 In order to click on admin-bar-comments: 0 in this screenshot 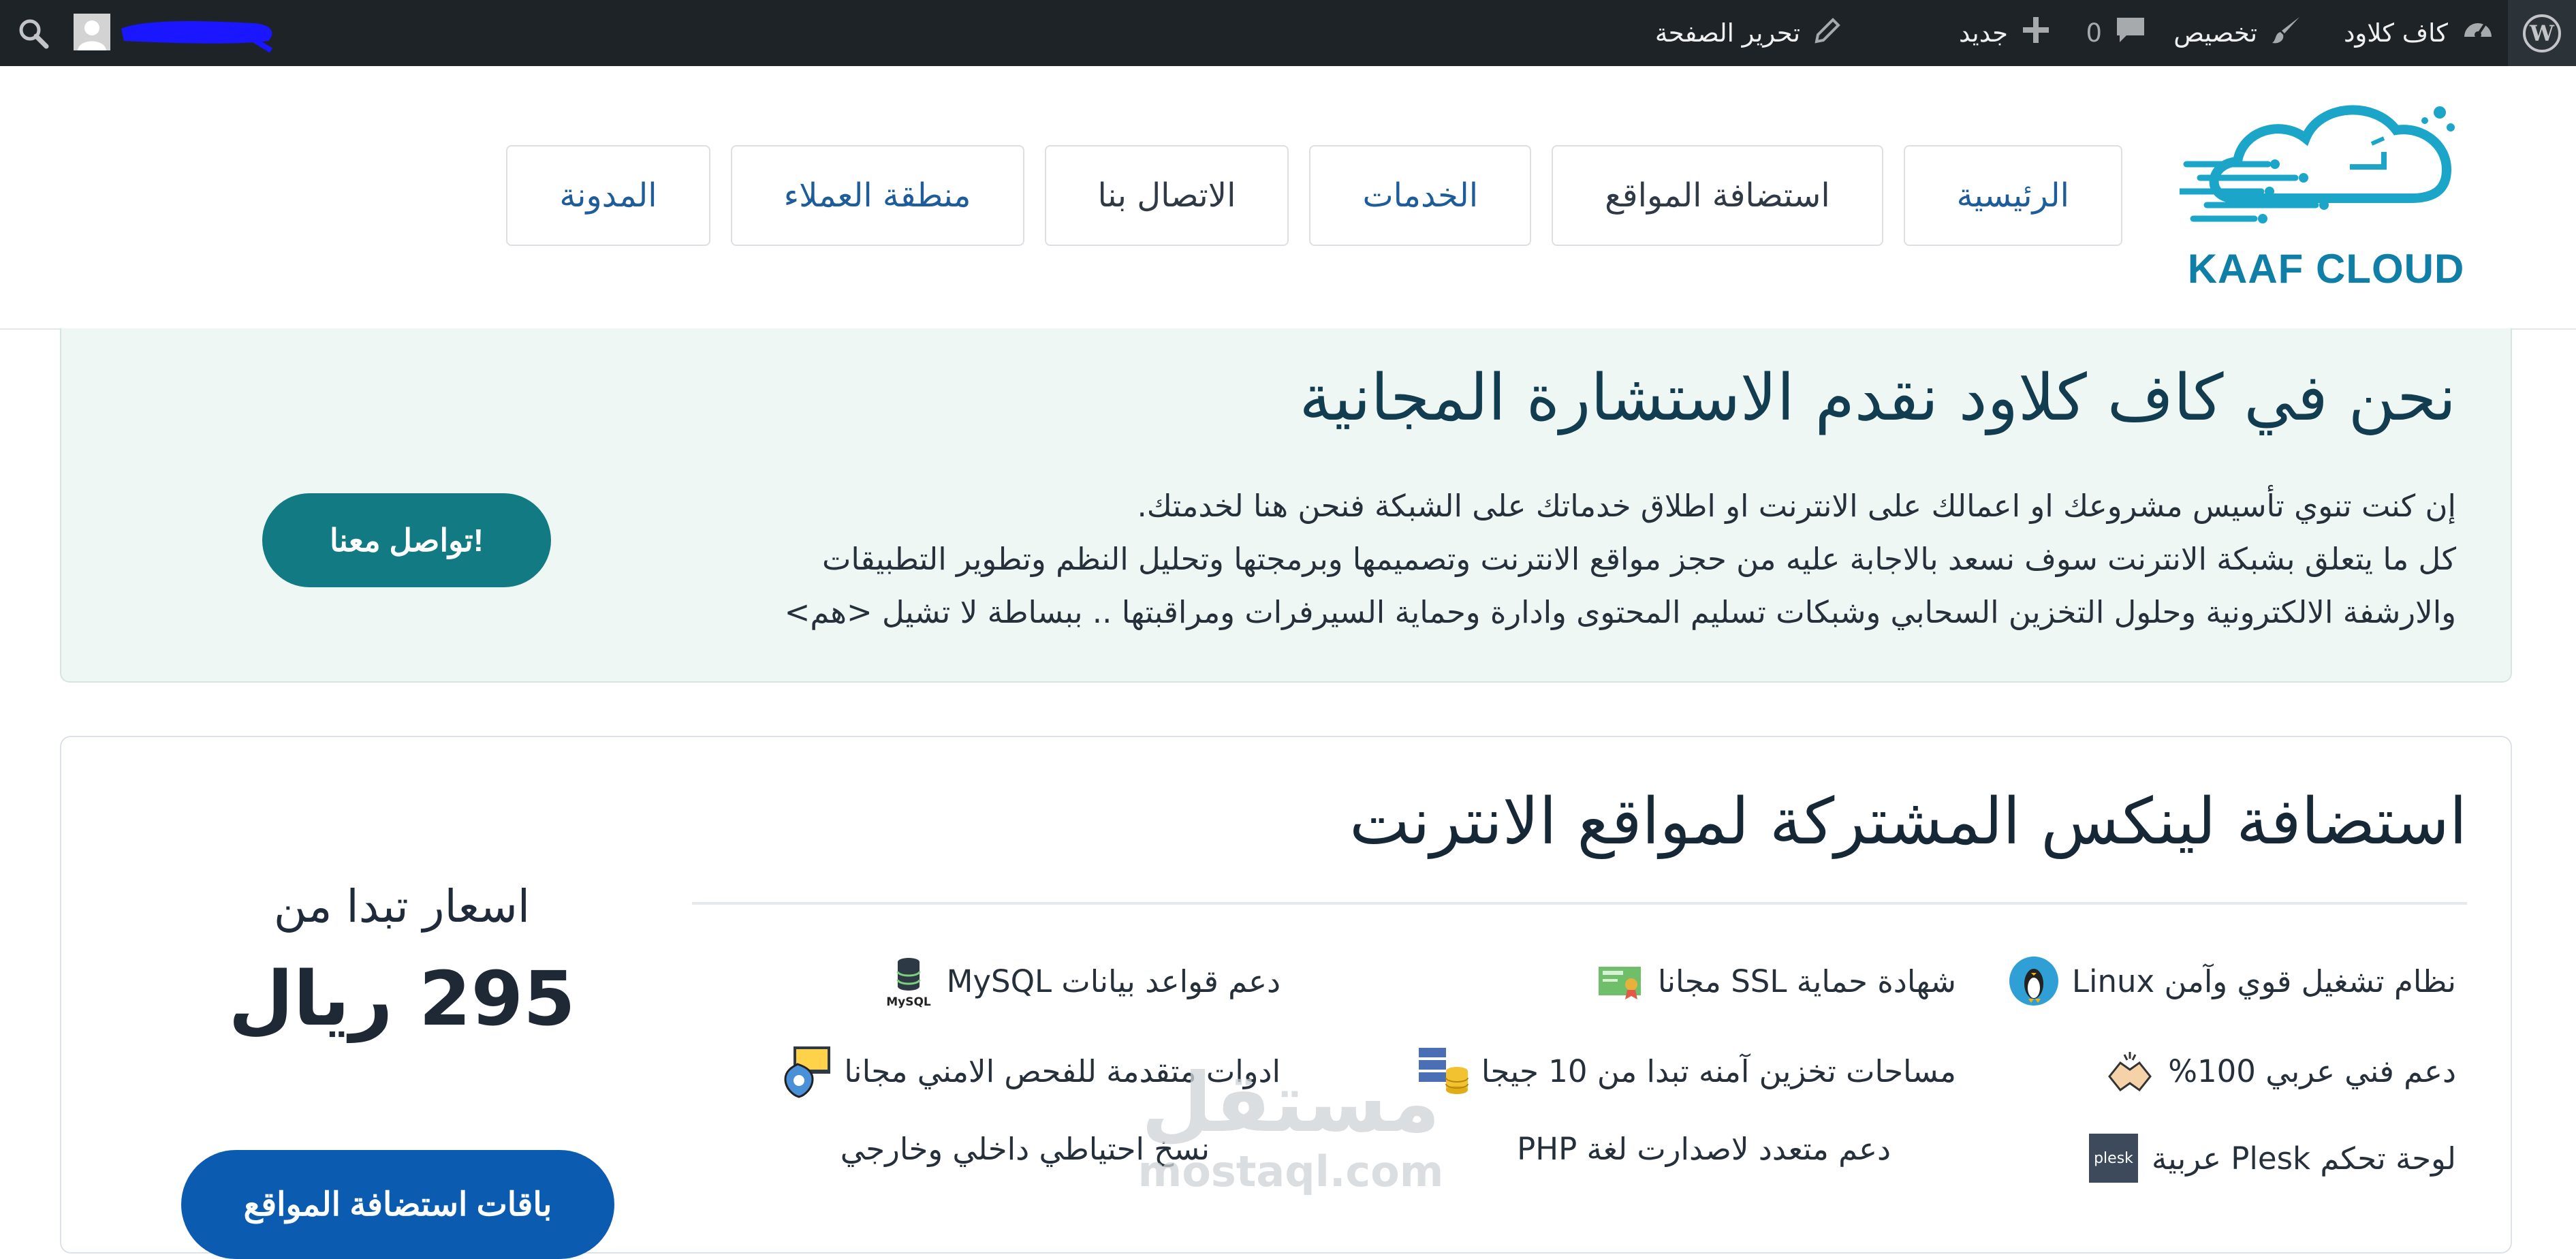, I will do `click(2116, 33)`.